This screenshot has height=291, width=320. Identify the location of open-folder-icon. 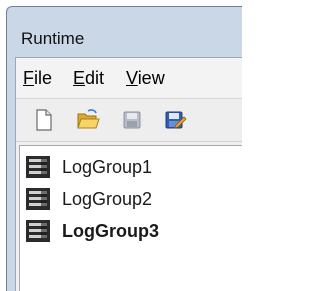
(88, 119).